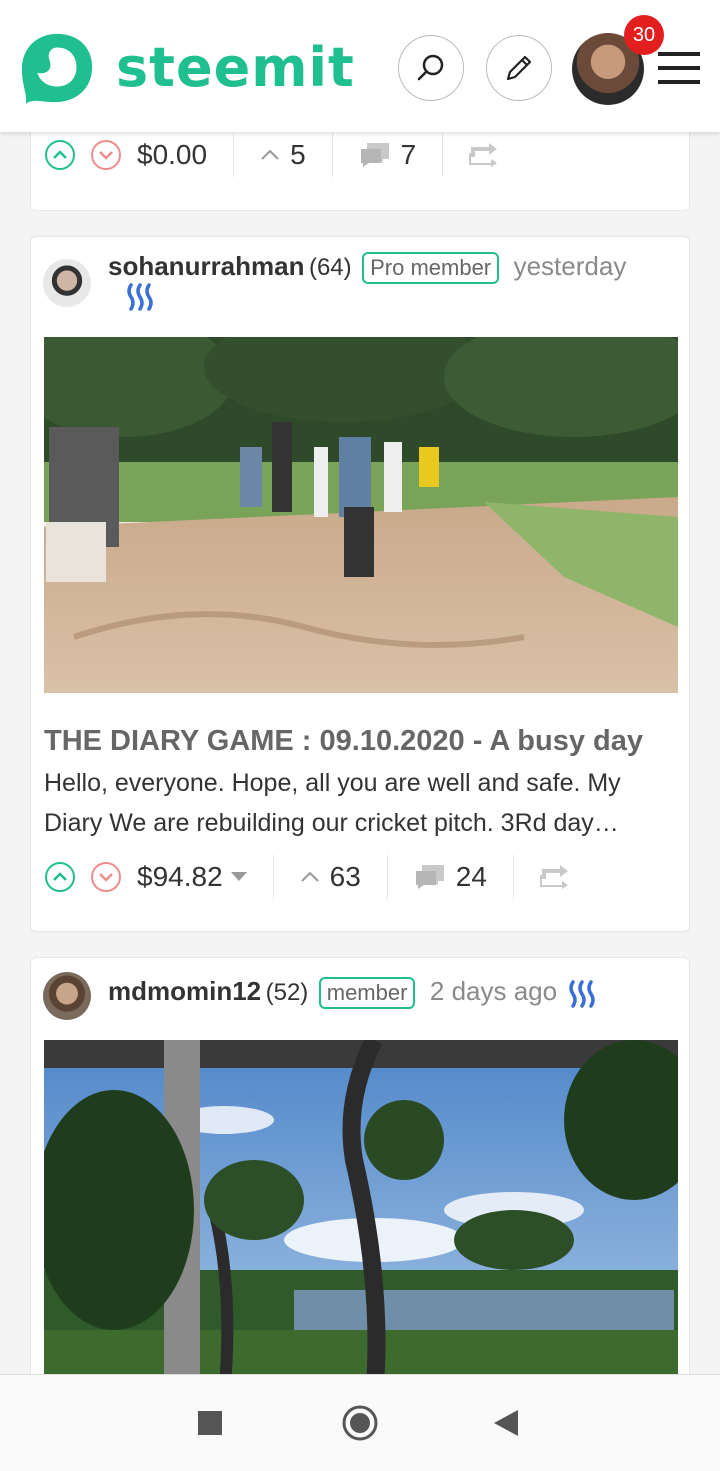 The width and height of the screenshot is (720, 1471). What do you see at coordinates (644, 35) in the screenshot?
I see `notification-badge: 30` at bounding box center [644, 35].